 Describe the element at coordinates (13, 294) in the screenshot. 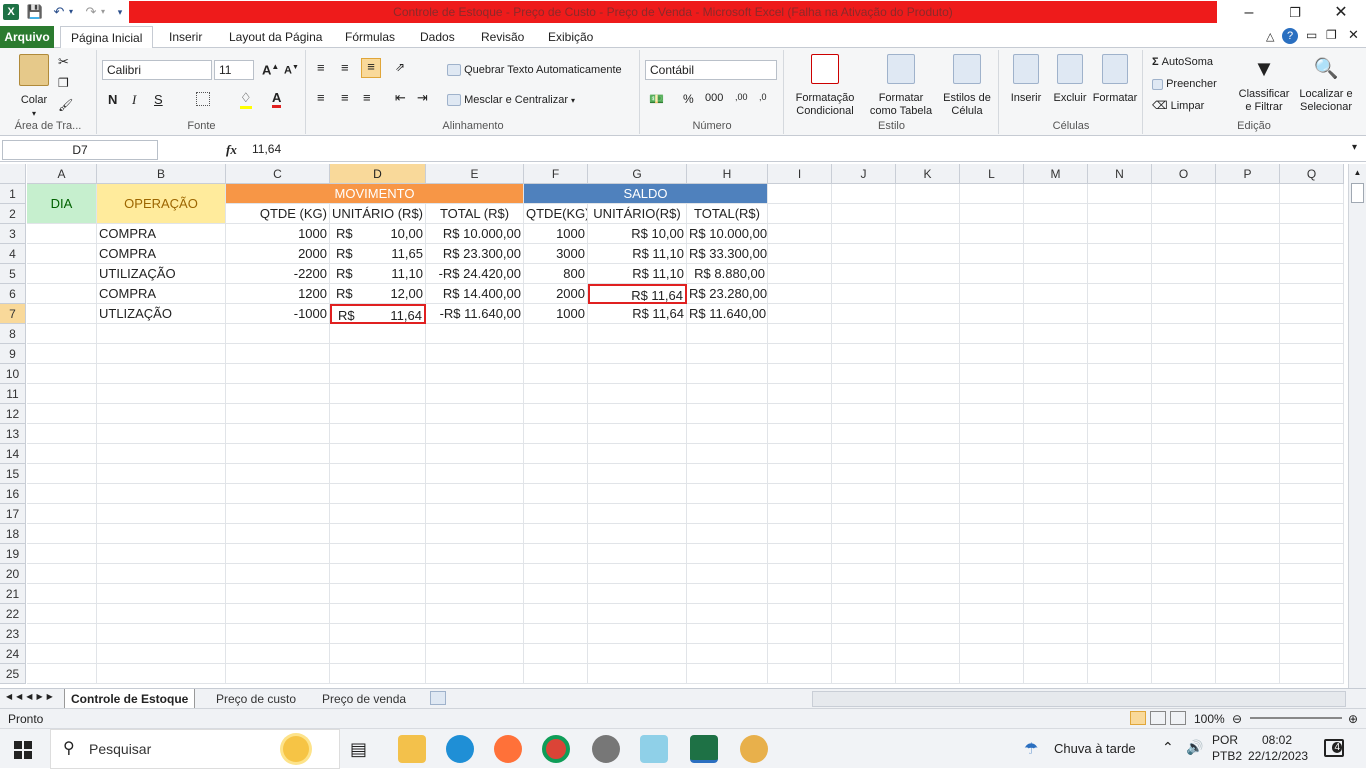

I see `row-header-6: 6` at that location.